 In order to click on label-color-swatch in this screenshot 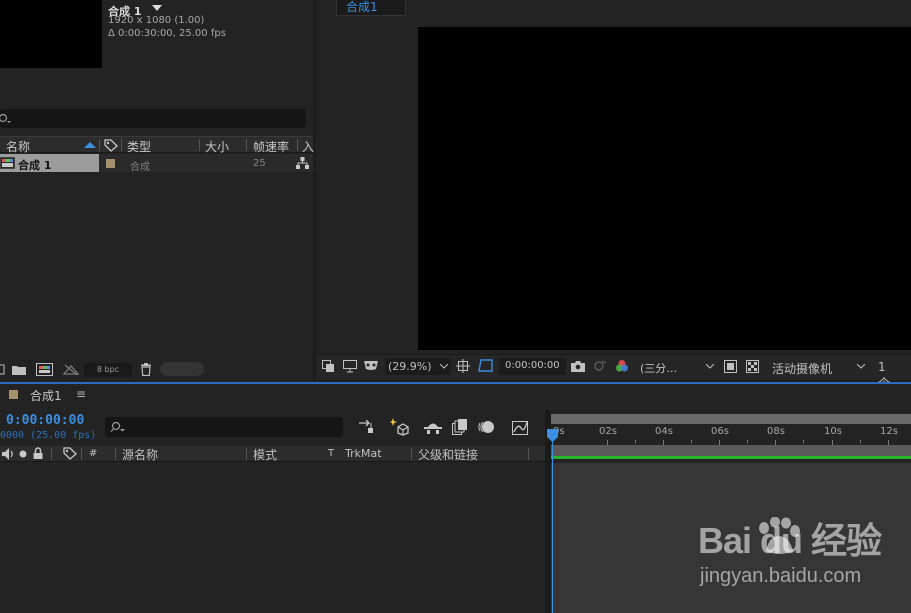, I will do `click(110, 163)`.